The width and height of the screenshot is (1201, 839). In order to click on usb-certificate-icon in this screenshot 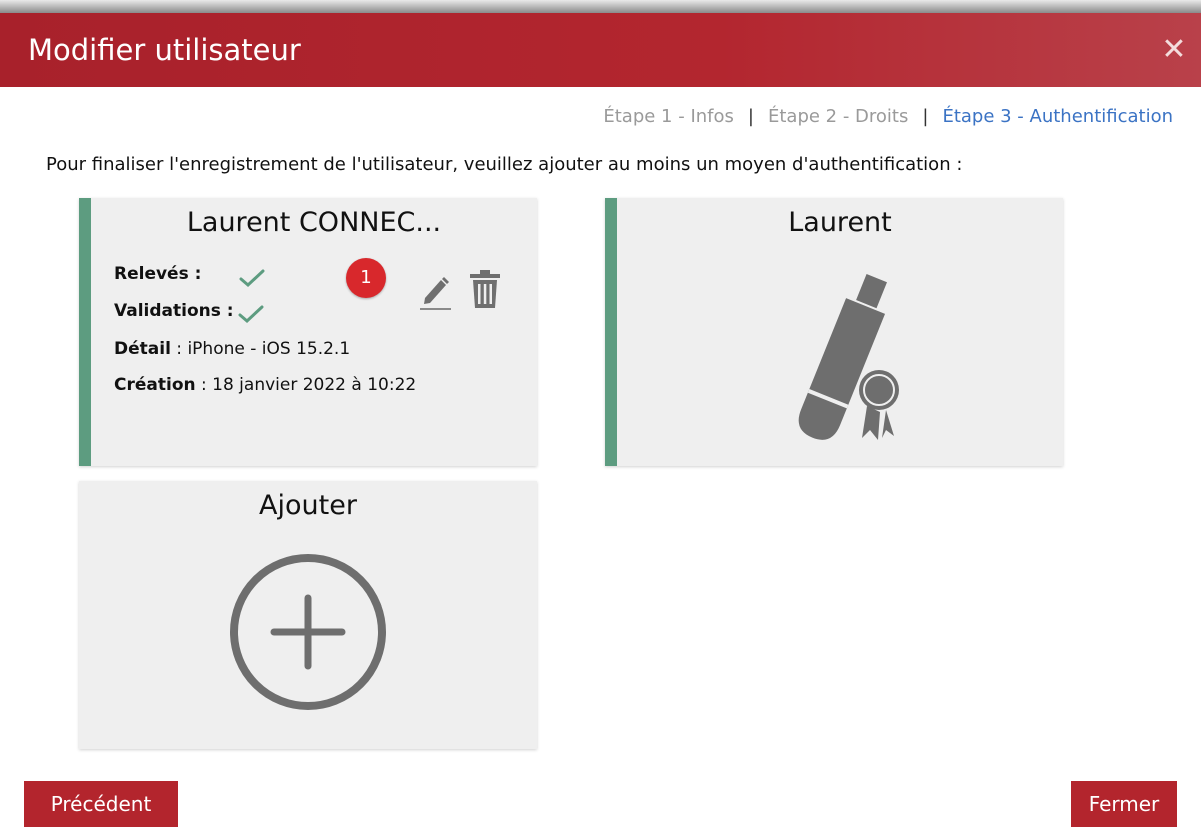, I will do `click(848, 357)`.